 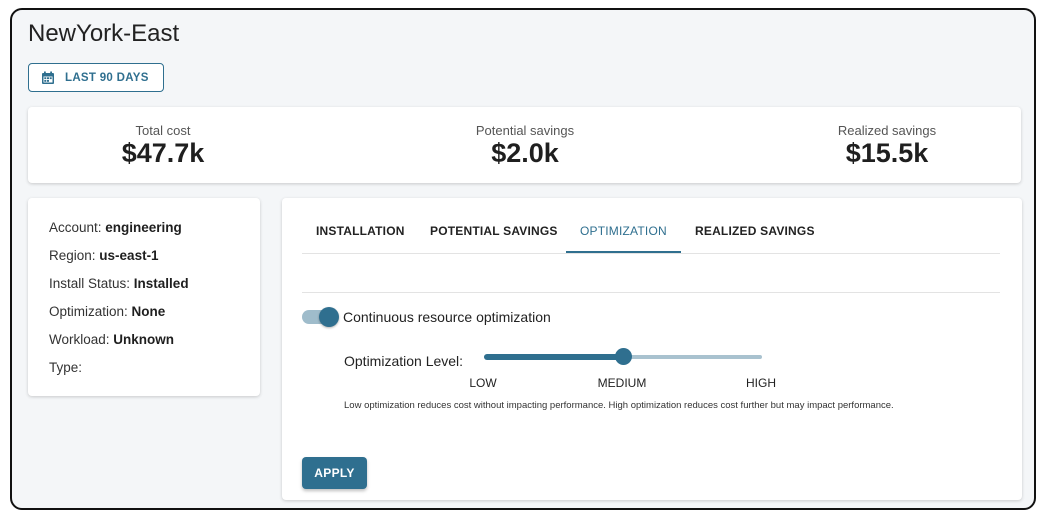 What do you see at coordinates (494, 225) in the screenshot?
I see `tab-potential-savings: POTENTIAL SAVINGS` at bounding box center [494, 225].